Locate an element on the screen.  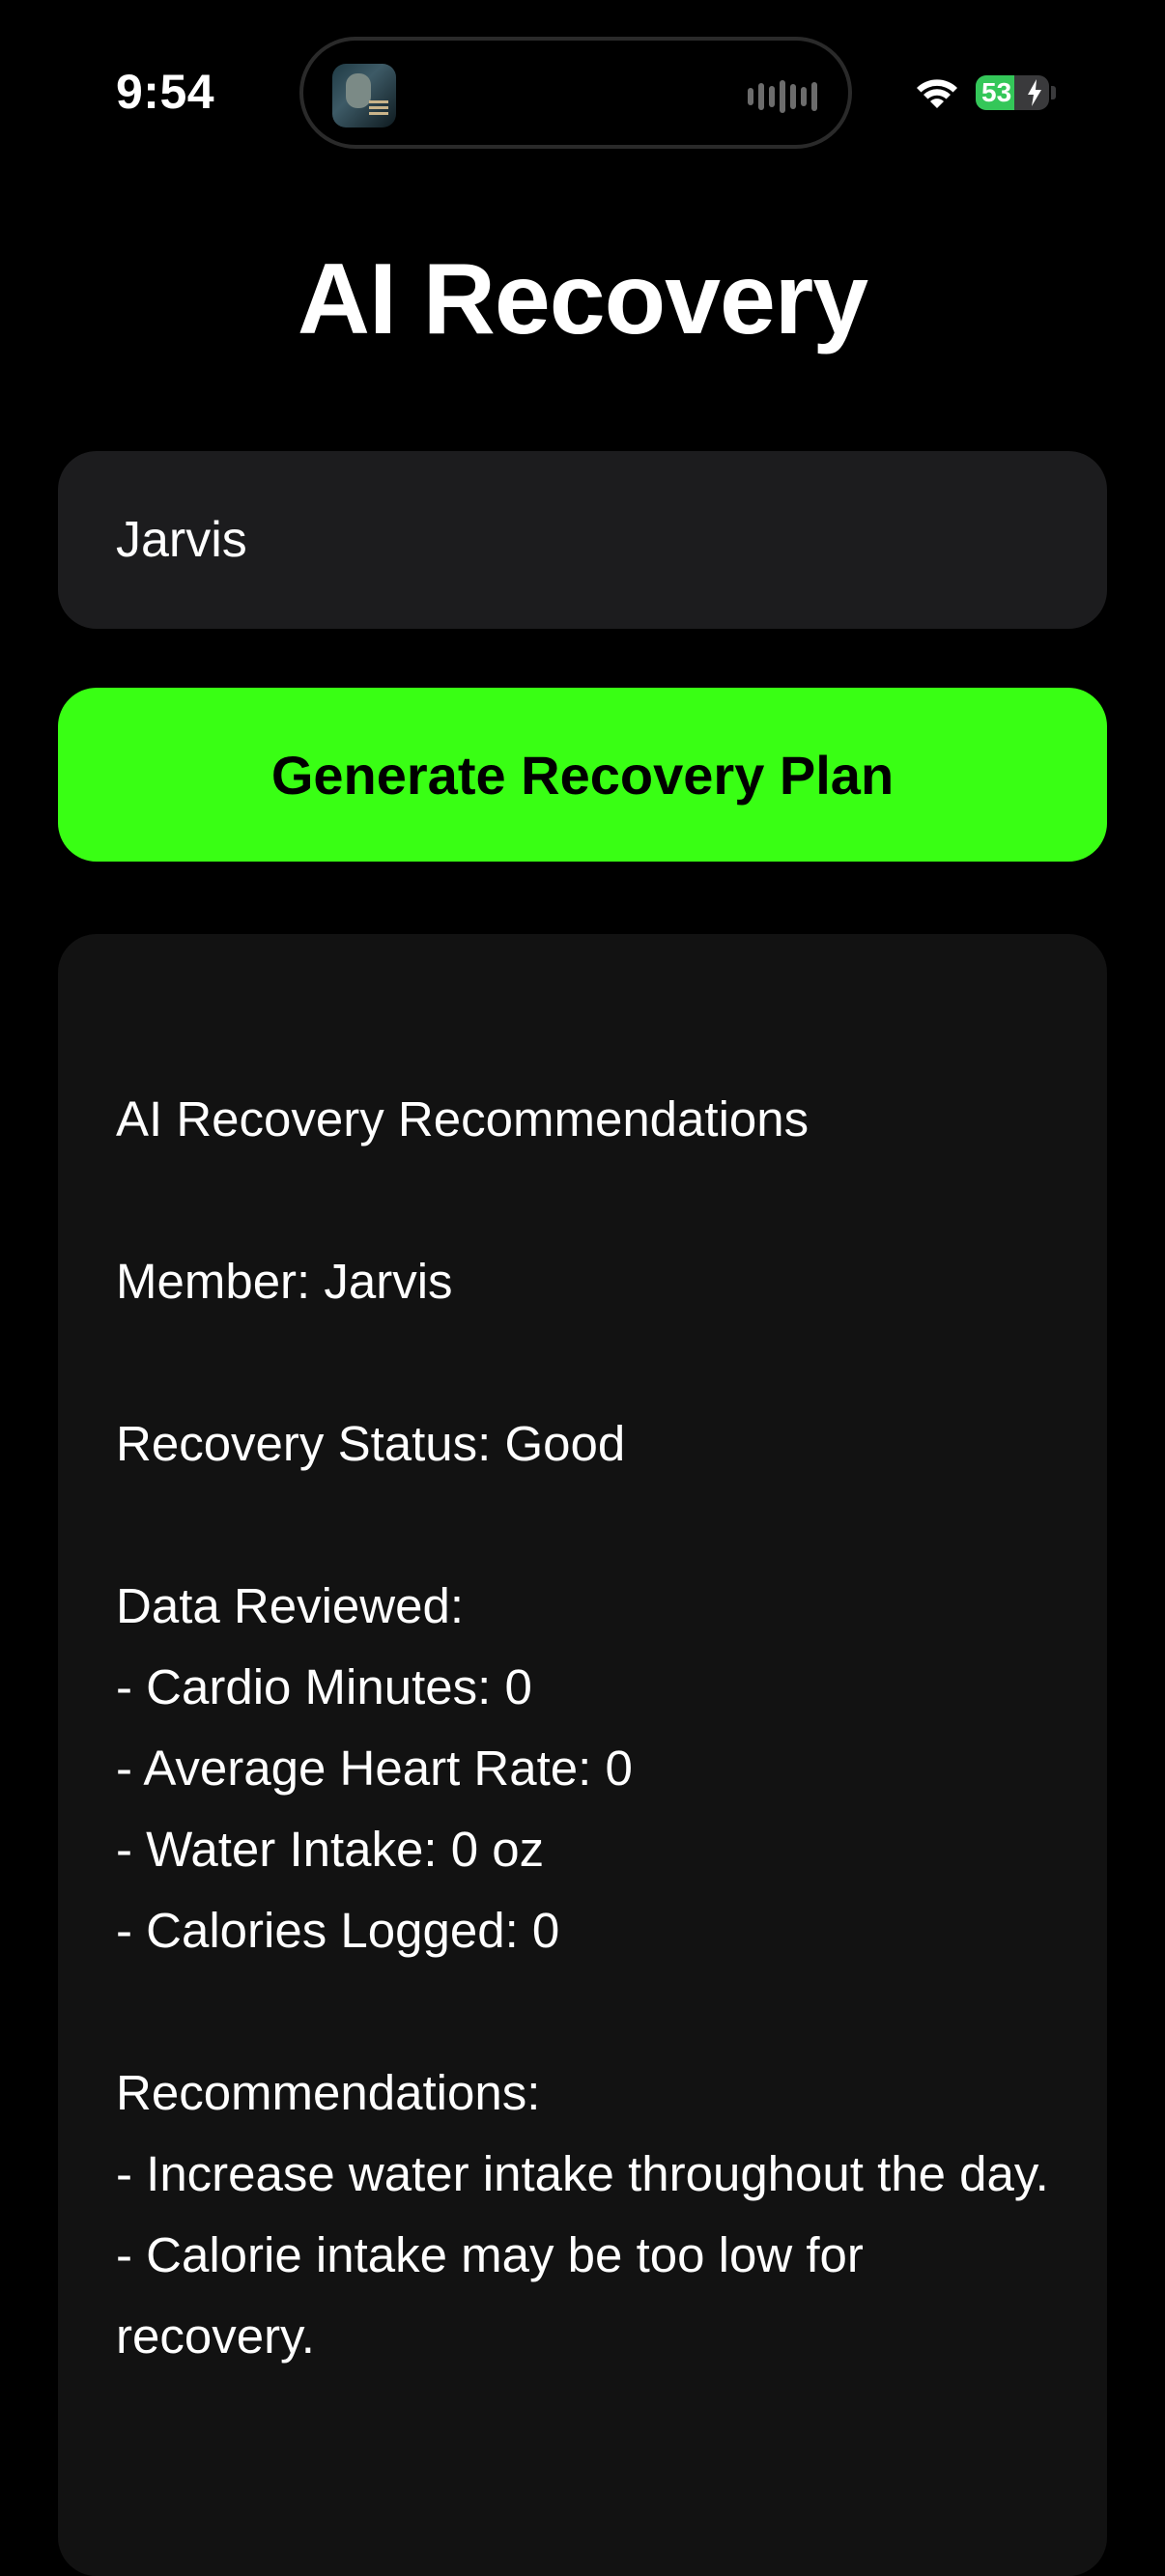
recommendations-heading: Recommendations: is located at coordinates (329, 2092).